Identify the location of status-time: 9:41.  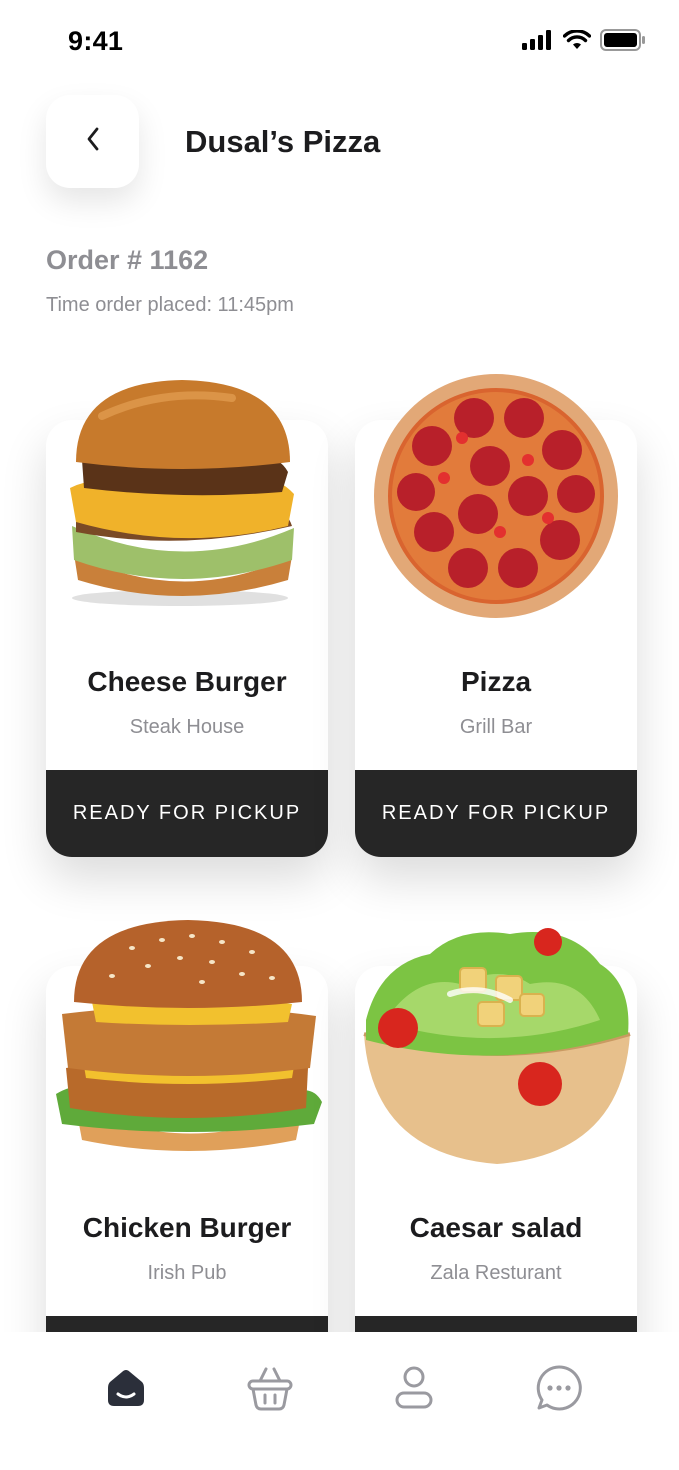
(96, 41).